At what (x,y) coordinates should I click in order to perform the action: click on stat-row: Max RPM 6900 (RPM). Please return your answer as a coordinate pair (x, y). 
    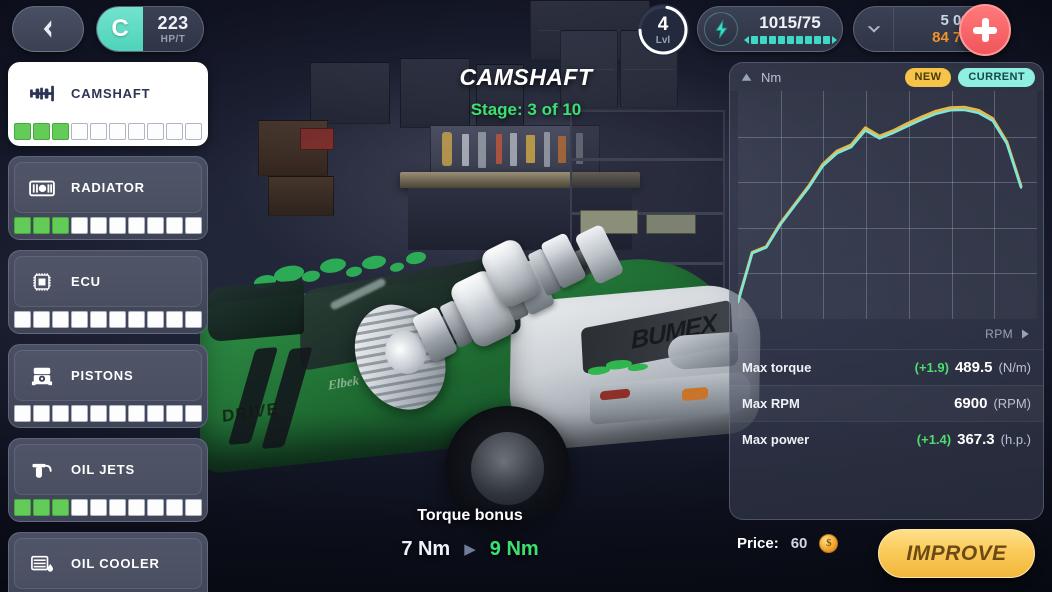
    Looking at the image, I should click on (886, 403).